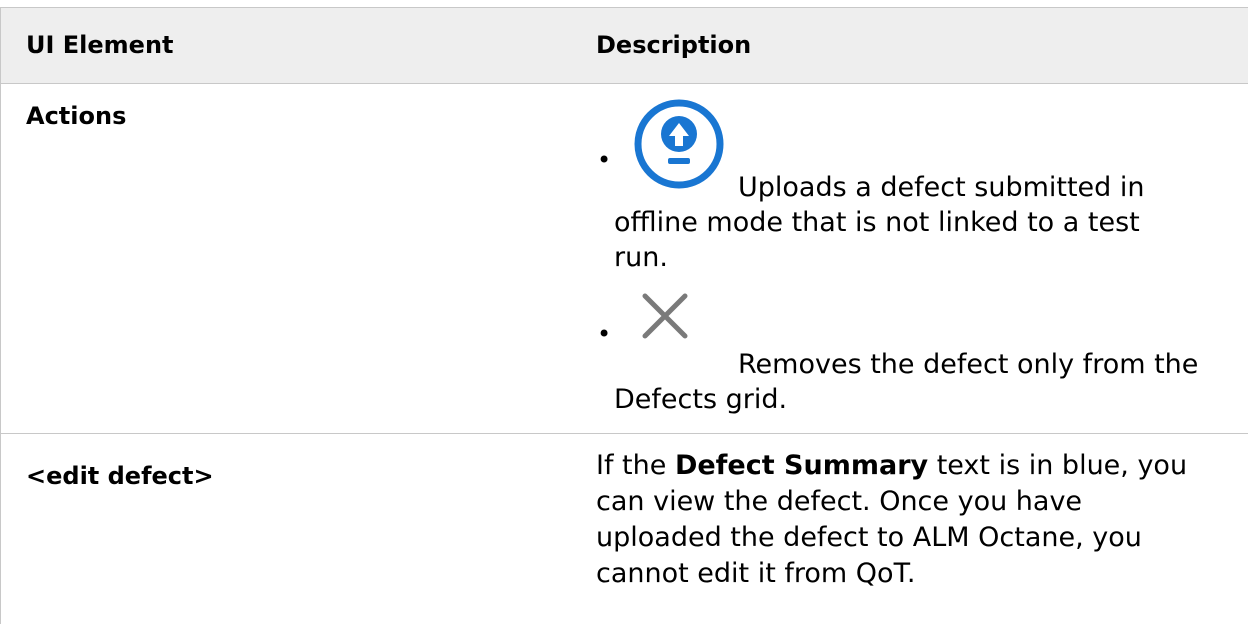 Image resolution: width=1248 pixels, height=624 pixels. Describe the element at coordinates (756, 573) in the screenshot. I see `edit-desc-line4: cannot edit it from QoT.` at that location.